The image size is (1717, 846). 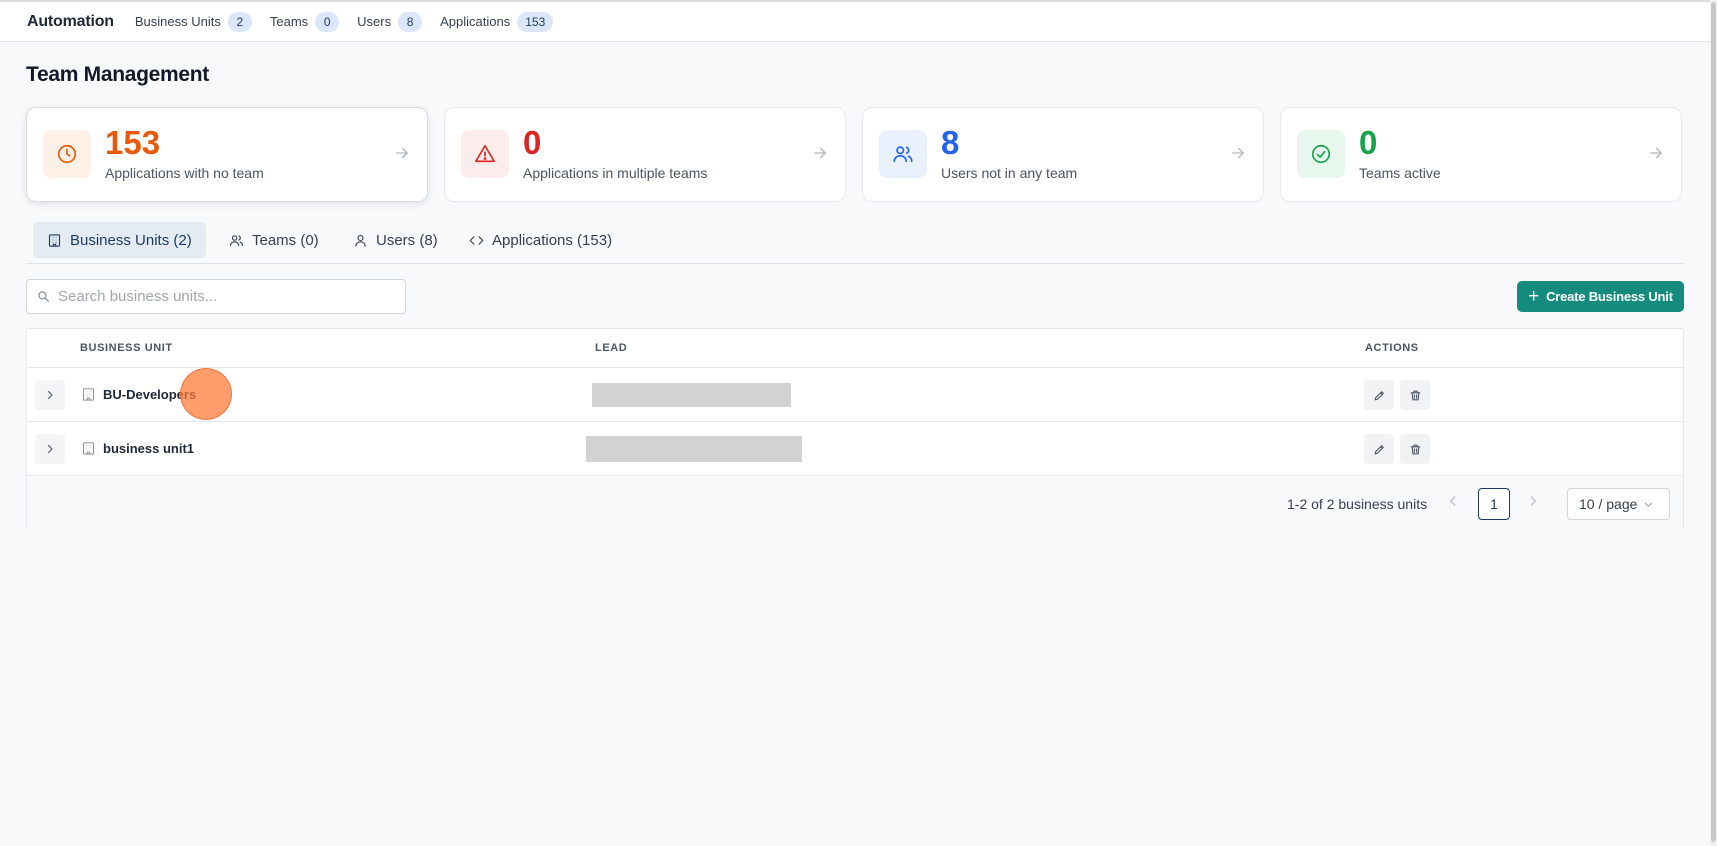 What do you see at coordinates (615, 173) in the screenshot?
I see `stat-label: Applications in multiple teams` at bounding box center [615, 173].